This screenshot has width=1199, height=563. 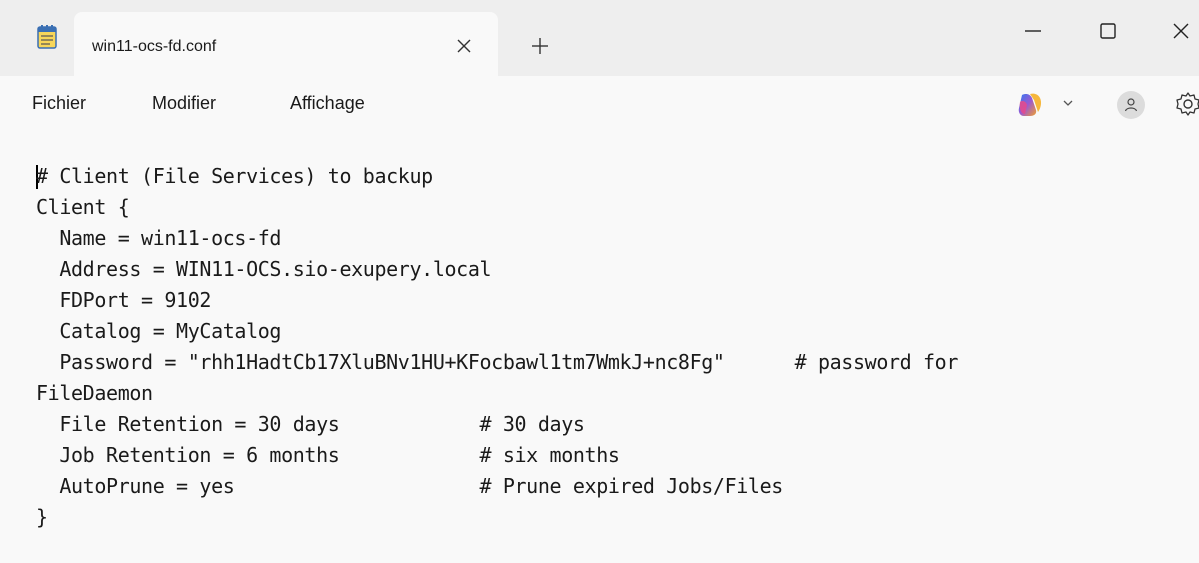 I want to click on editor-line: File Retention = 30 days # 30 days, so click(x=310, y=424).